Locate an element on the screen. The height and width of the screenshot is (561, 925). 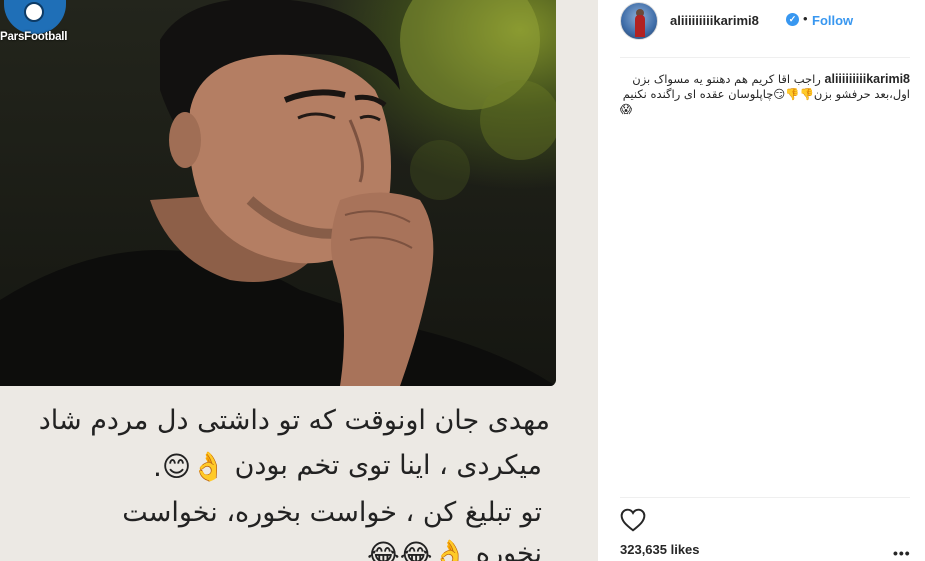
verified-badge-icon: ✓ is located at coordinates (792, 19).